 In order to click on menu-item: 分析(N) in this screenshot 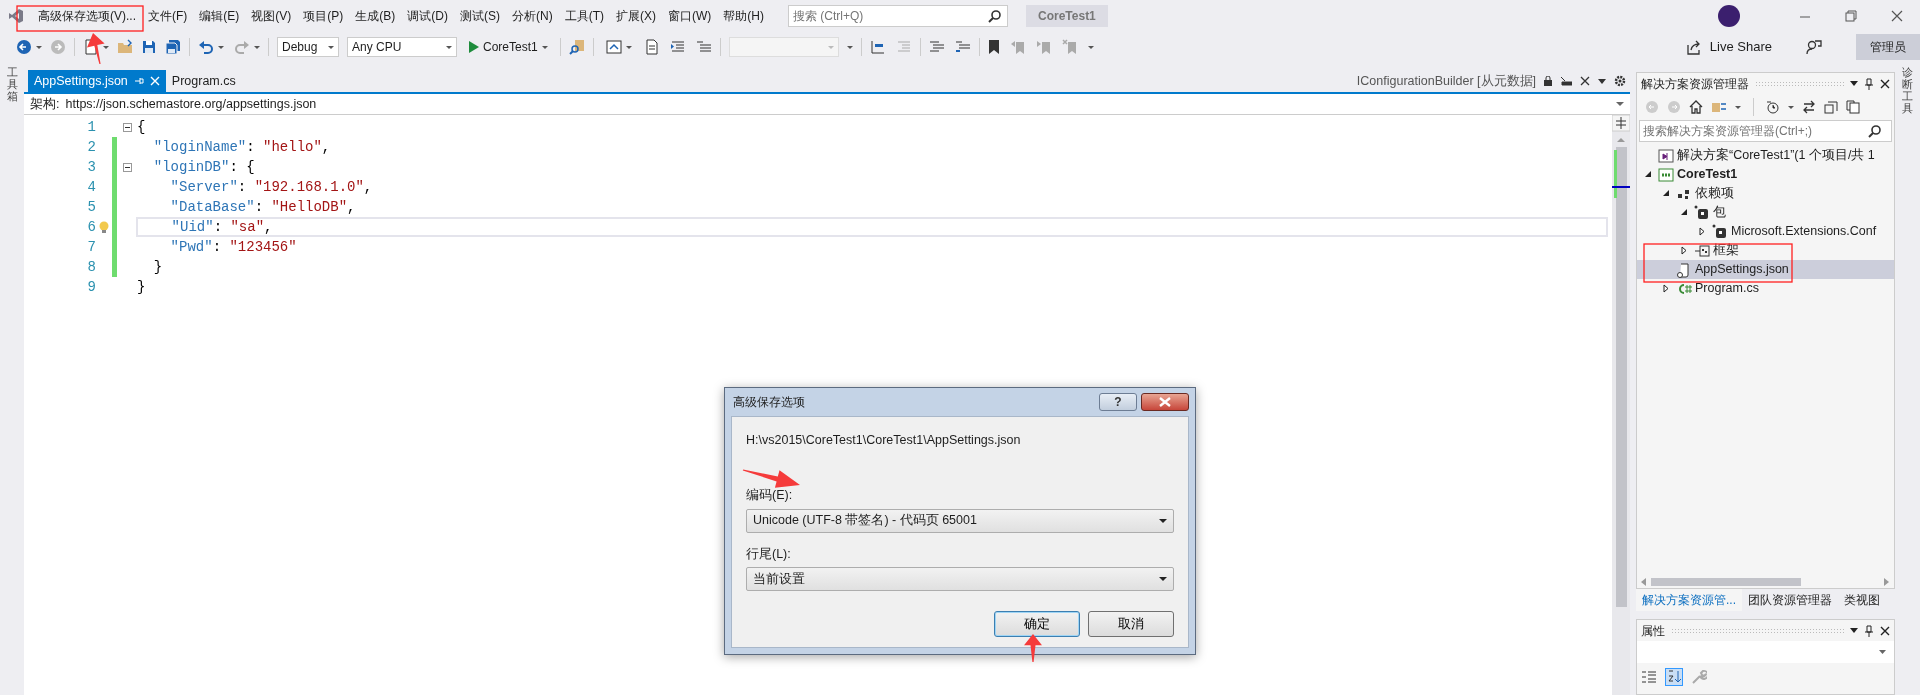, I will do `click(532, 16)`.